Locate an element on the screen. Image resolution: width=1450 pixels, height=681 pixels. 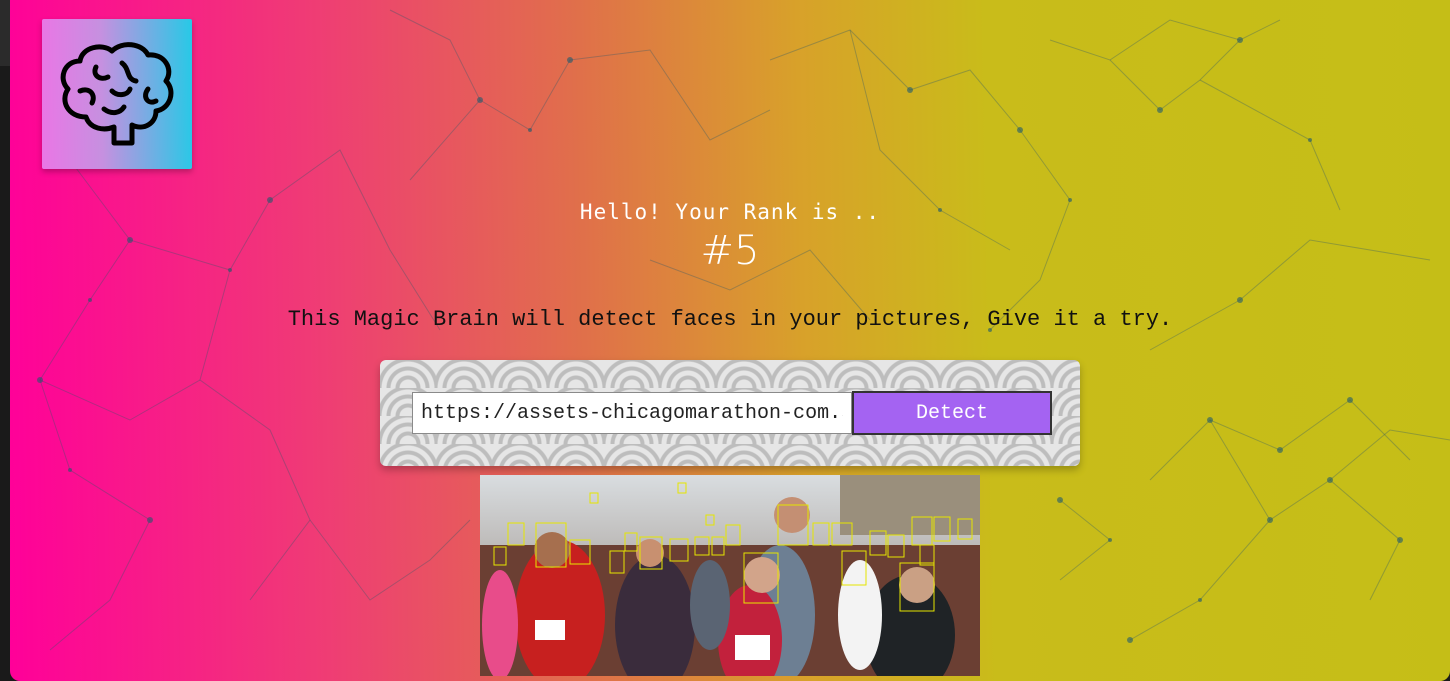
brain-icon is located at coordinates (117, 94).